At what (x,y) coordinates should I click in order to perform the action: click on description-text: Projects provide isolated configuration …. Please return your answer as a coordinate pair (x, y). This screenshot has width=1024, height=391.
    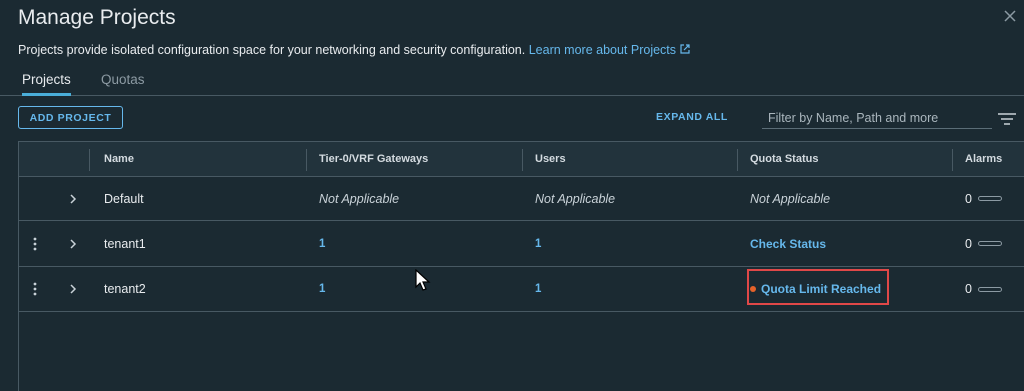
    Looking at the image, I should click on (272, 50).